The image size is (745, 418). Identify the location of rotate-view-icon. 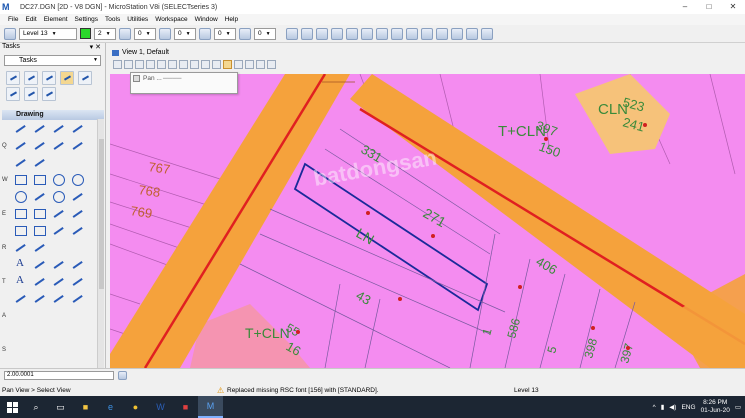
(194, 64).